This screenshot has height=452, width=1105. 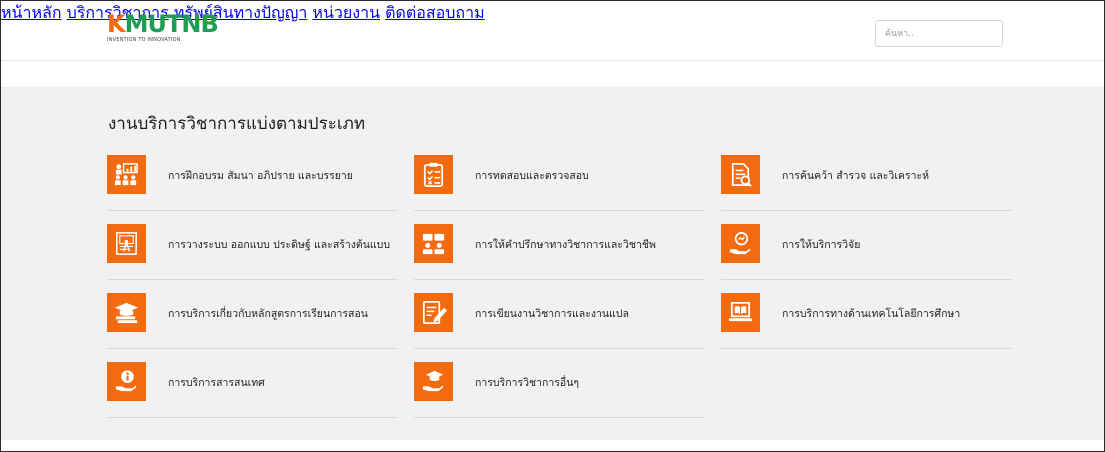 What do you see at coordinates (171, 24) in the screenshot?
I see `logo-text: MUTNB` at bounding box center [171, 24].